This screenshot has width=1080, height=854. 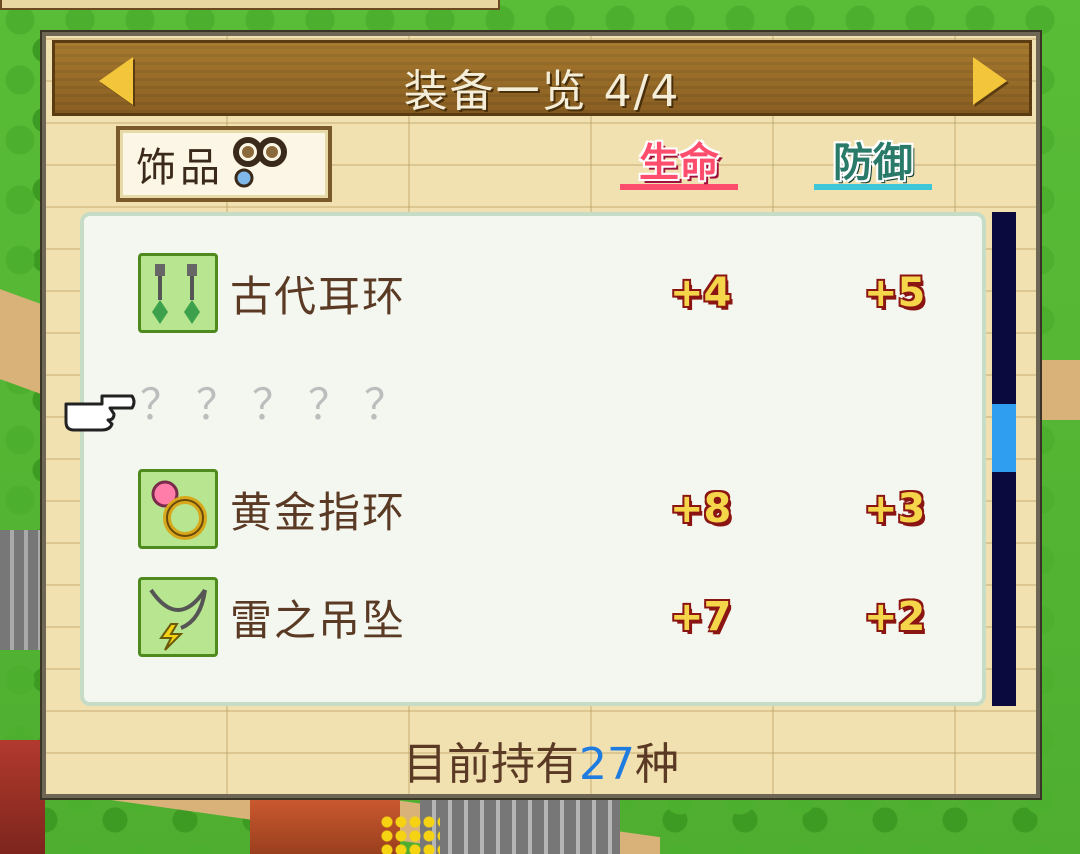 I want to click on defense-column-header: 防御, so click(x=873, y=163).